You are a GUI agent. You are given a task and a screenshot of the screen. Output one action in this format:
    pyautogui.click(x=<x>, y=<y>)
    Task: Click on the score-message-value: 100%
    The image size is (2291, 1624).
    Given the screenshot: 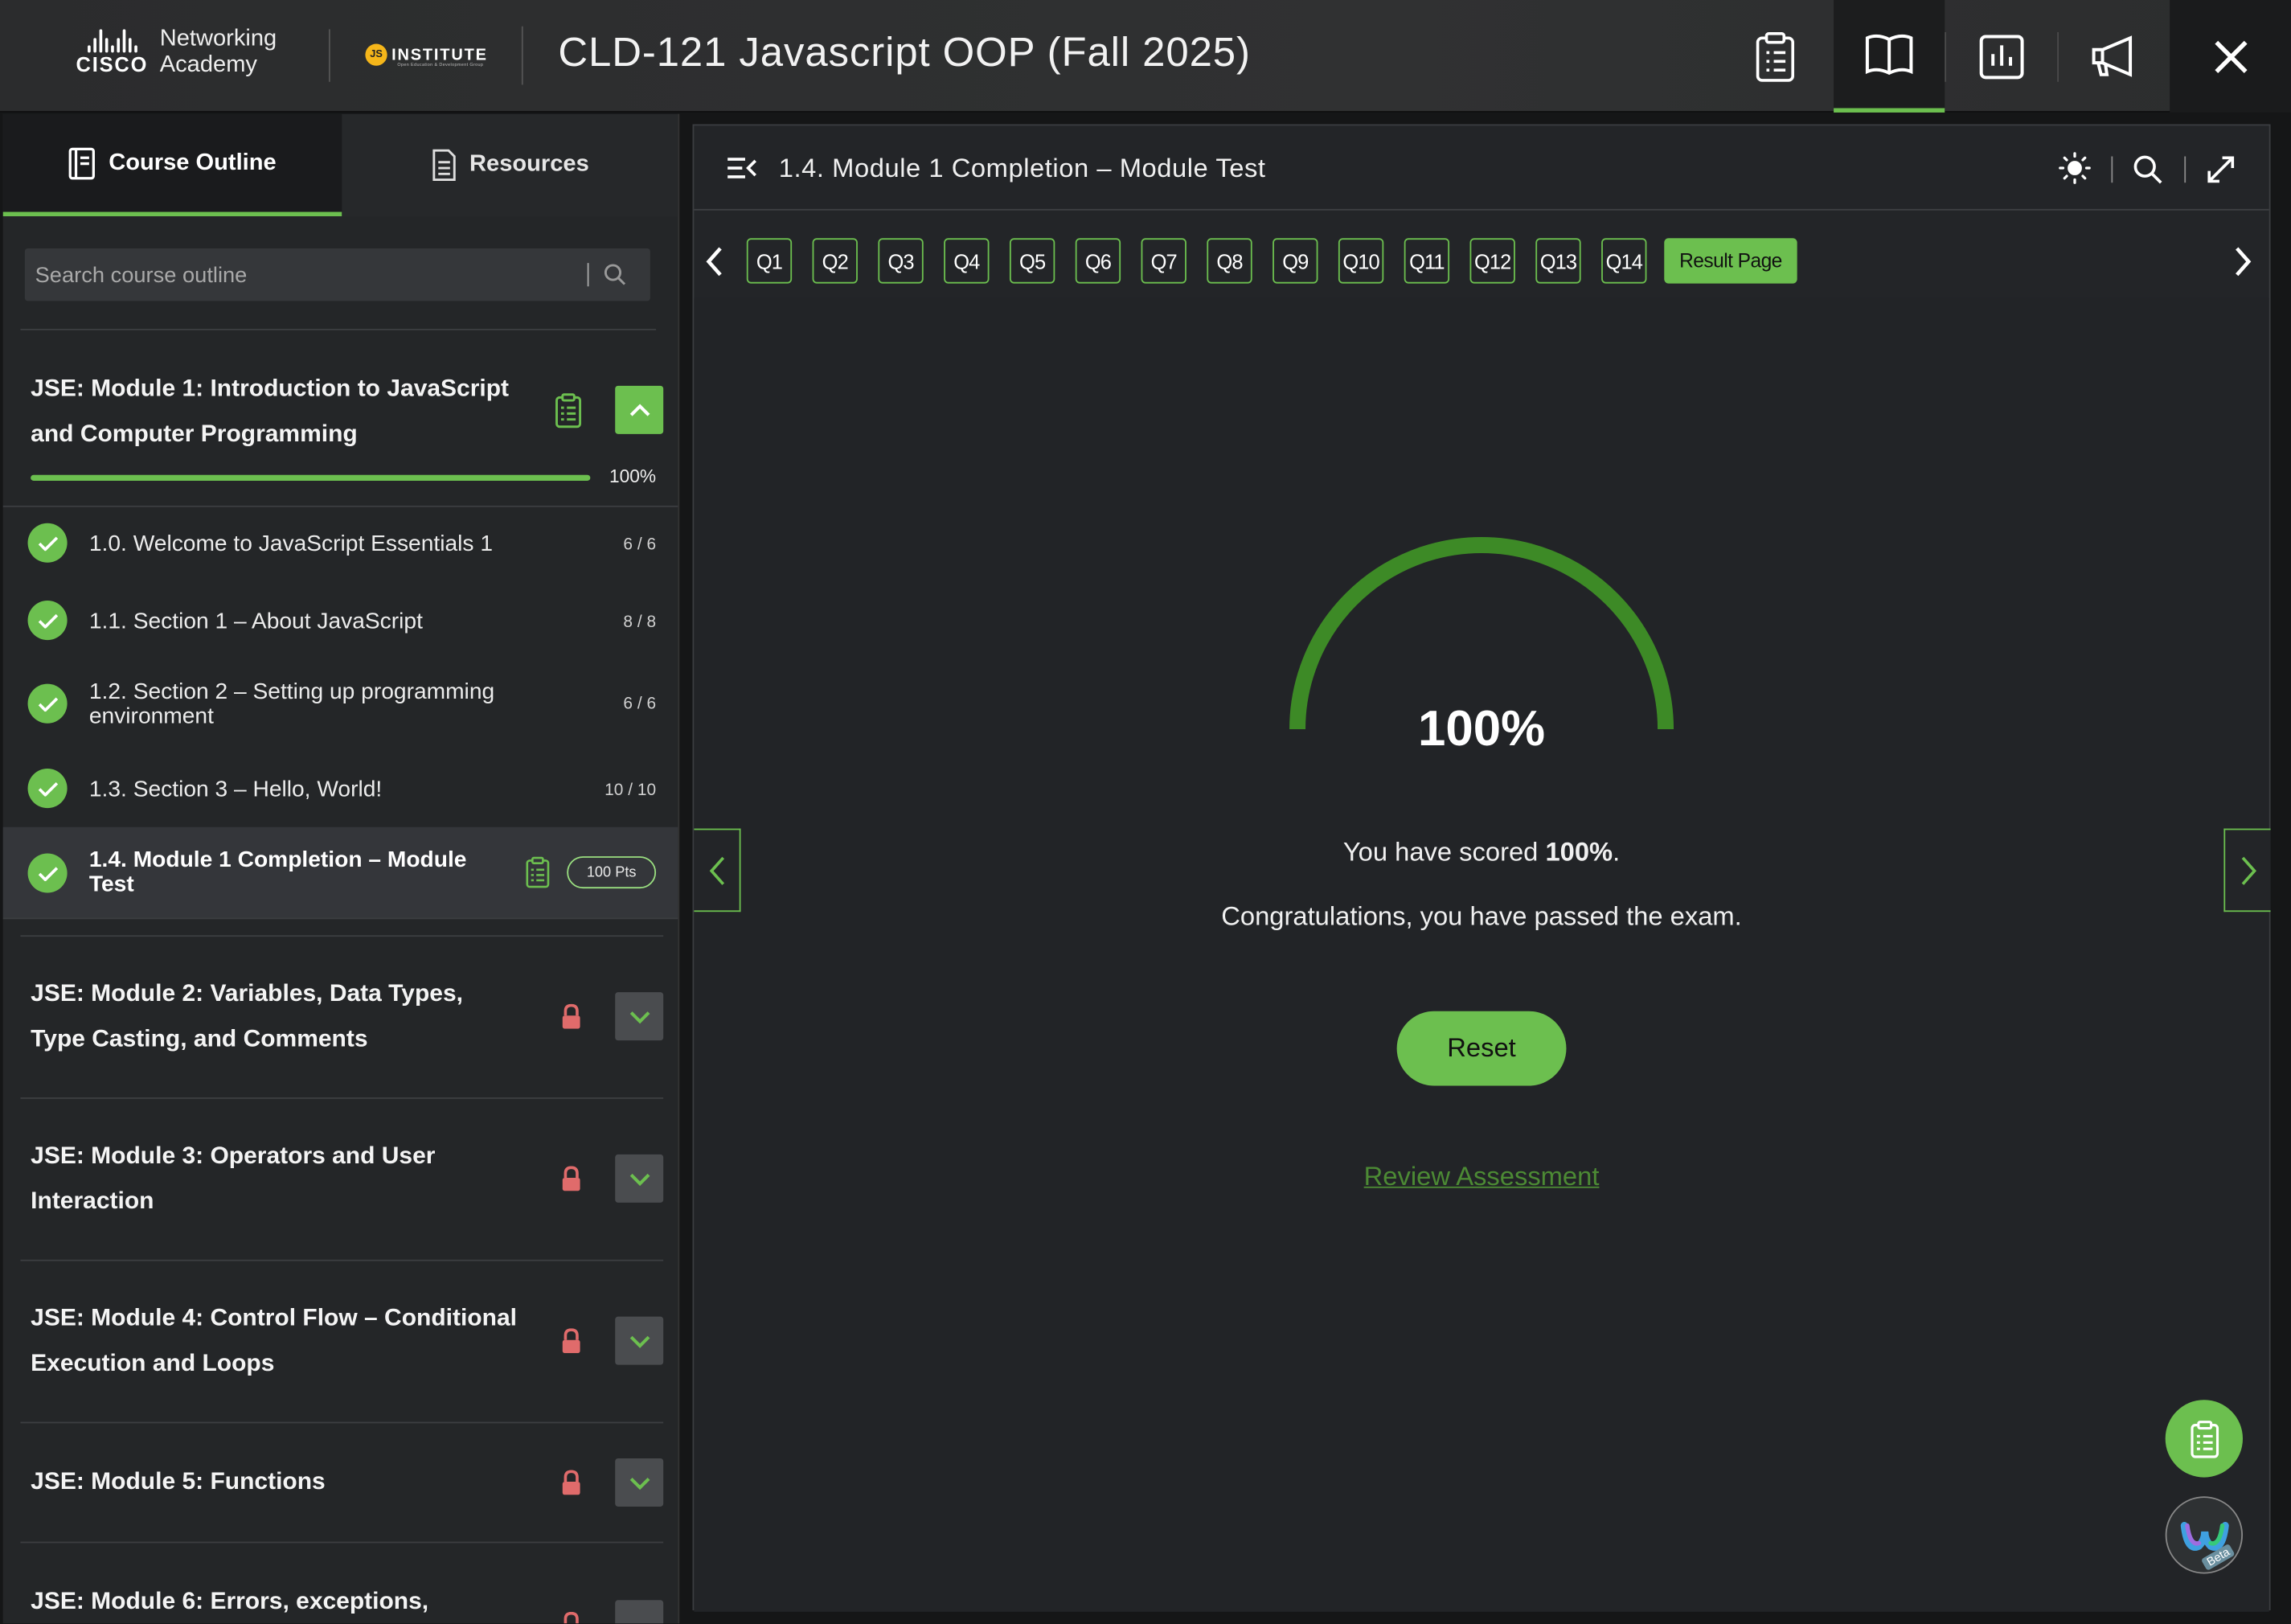 What is the action you would take?
    pyautogui.click(x=1579, y=852)
    